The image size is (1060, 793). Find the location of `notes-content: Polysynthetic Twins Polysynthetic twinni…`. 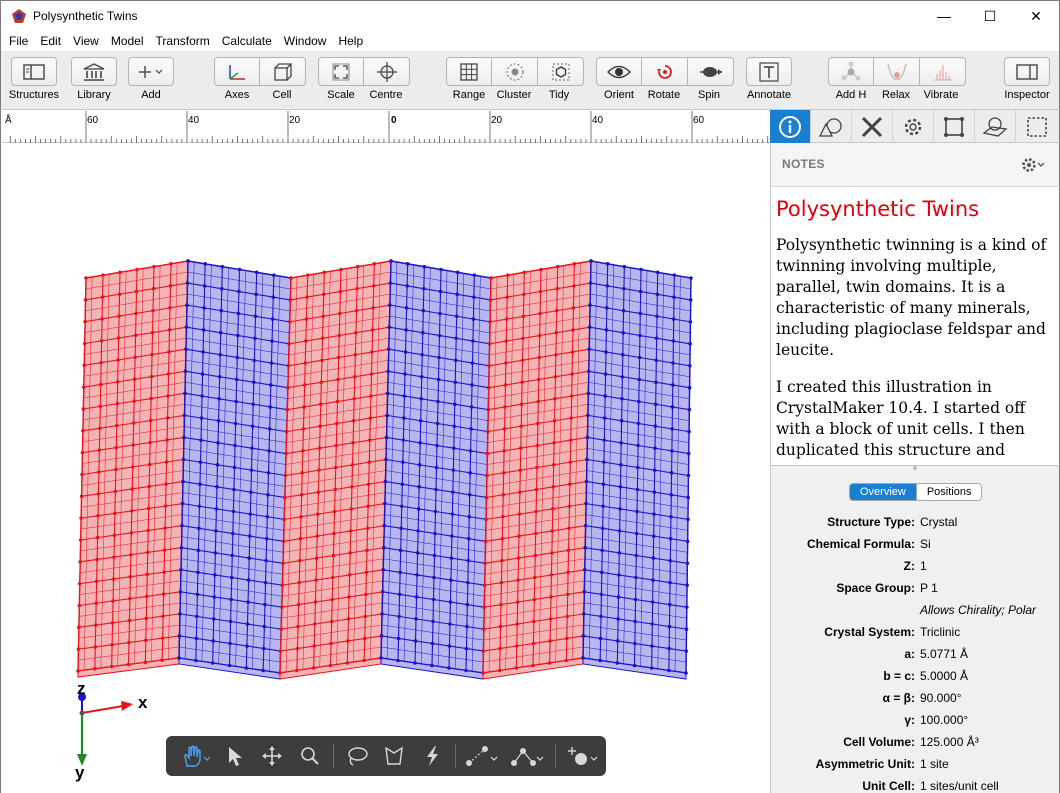

notes-content: Polysynthetic Twins Polysynthetic twinni… is located at coordinates (915, 326).